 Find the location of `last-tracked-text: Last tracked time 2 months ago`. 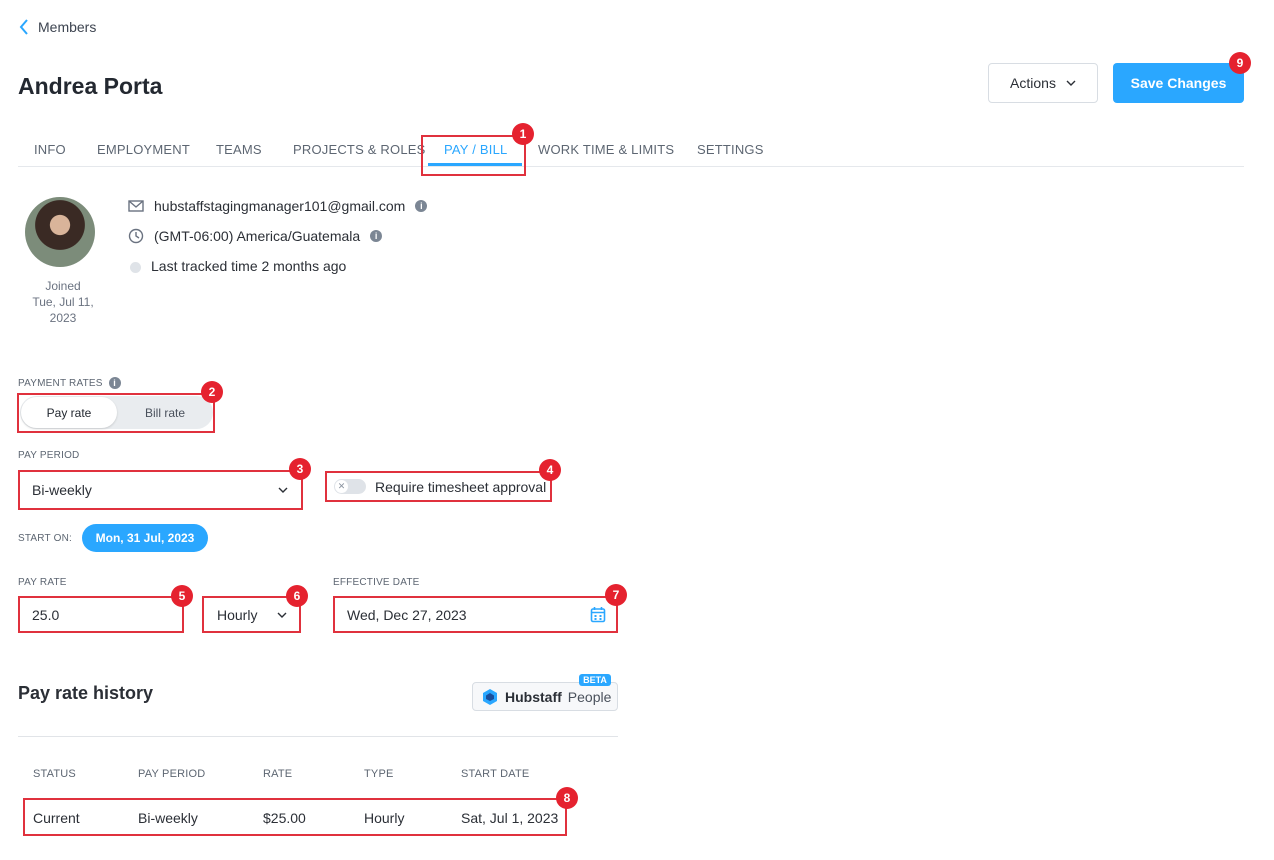

last-tracked-text: Last tracked time 2 months ago is located at coordinates (249, 266).